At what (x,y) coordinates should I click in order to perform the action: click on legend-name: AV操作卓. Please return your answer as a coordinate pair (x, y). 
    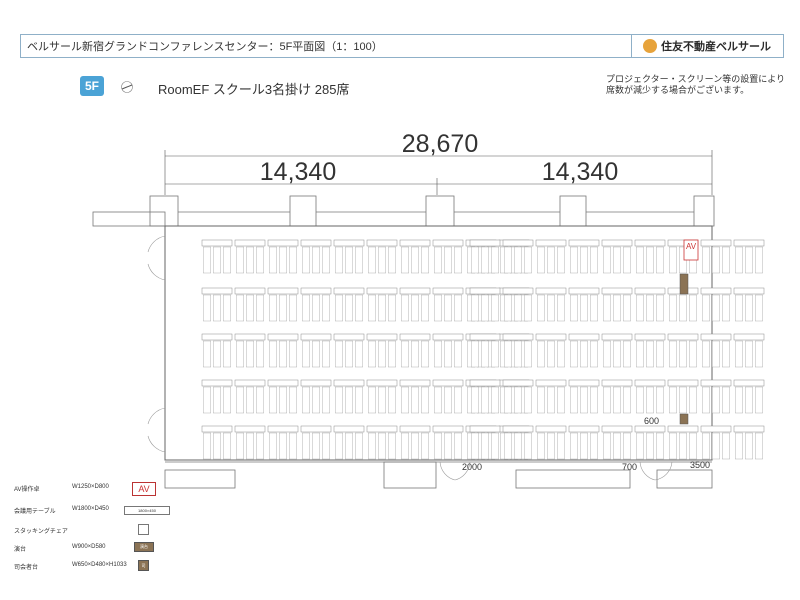
    Looking at the image, I should click on (27, 490).